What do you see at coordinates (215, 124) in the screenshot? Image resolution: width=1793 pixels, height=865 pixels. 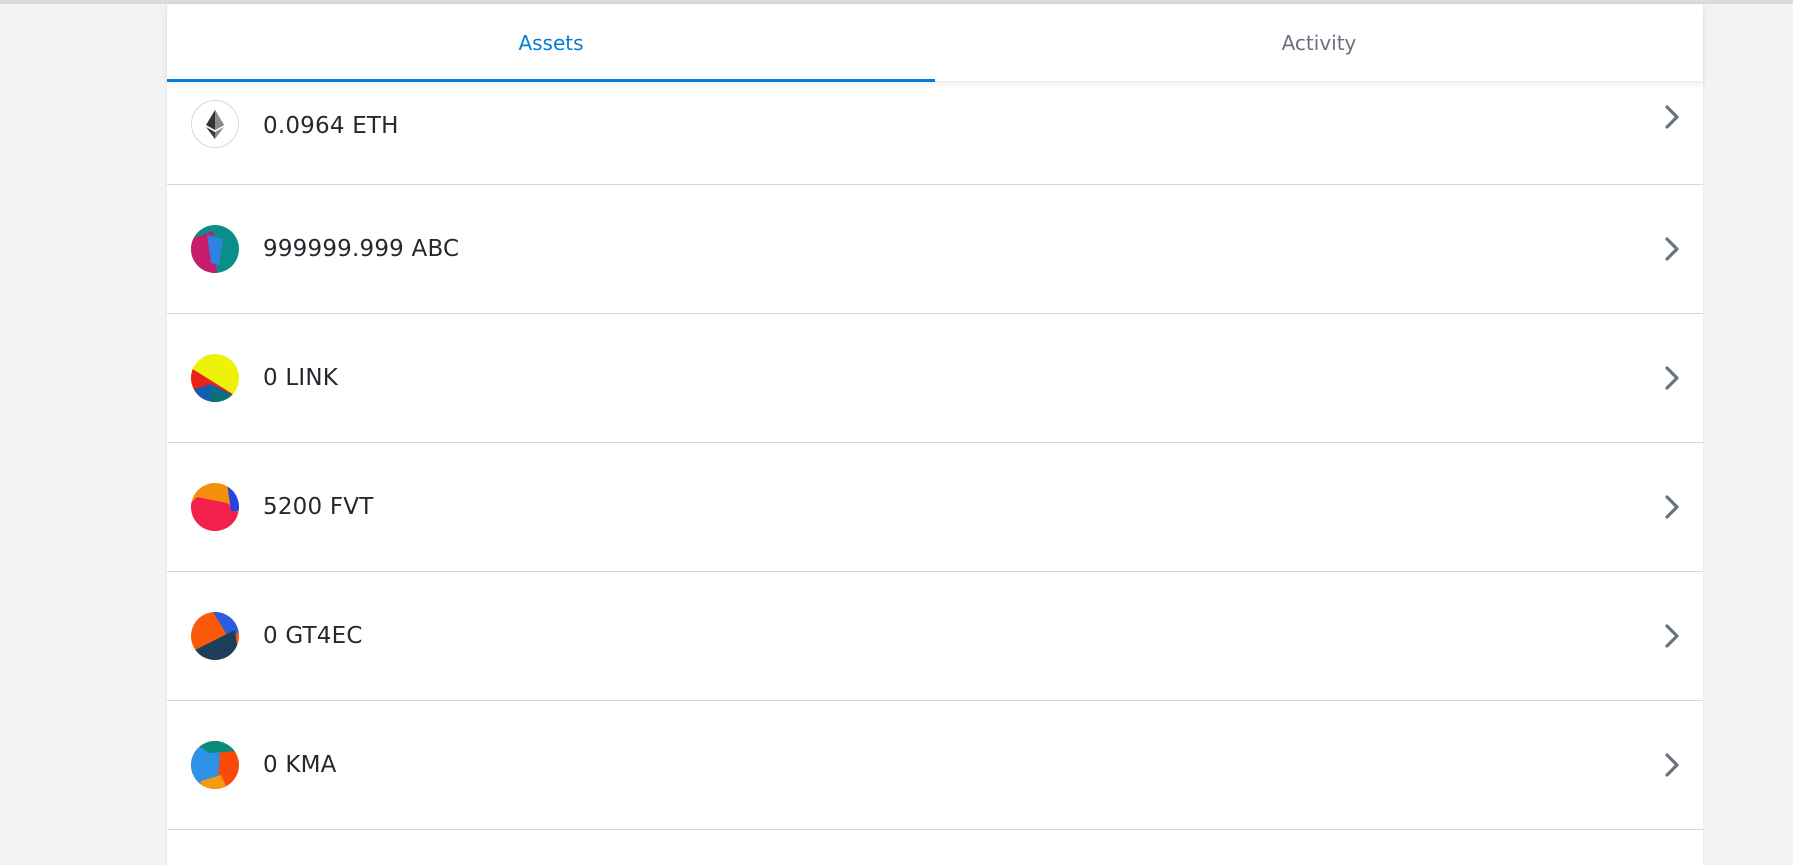 I see `ethereum-icon` at bounding box center [215, 124].